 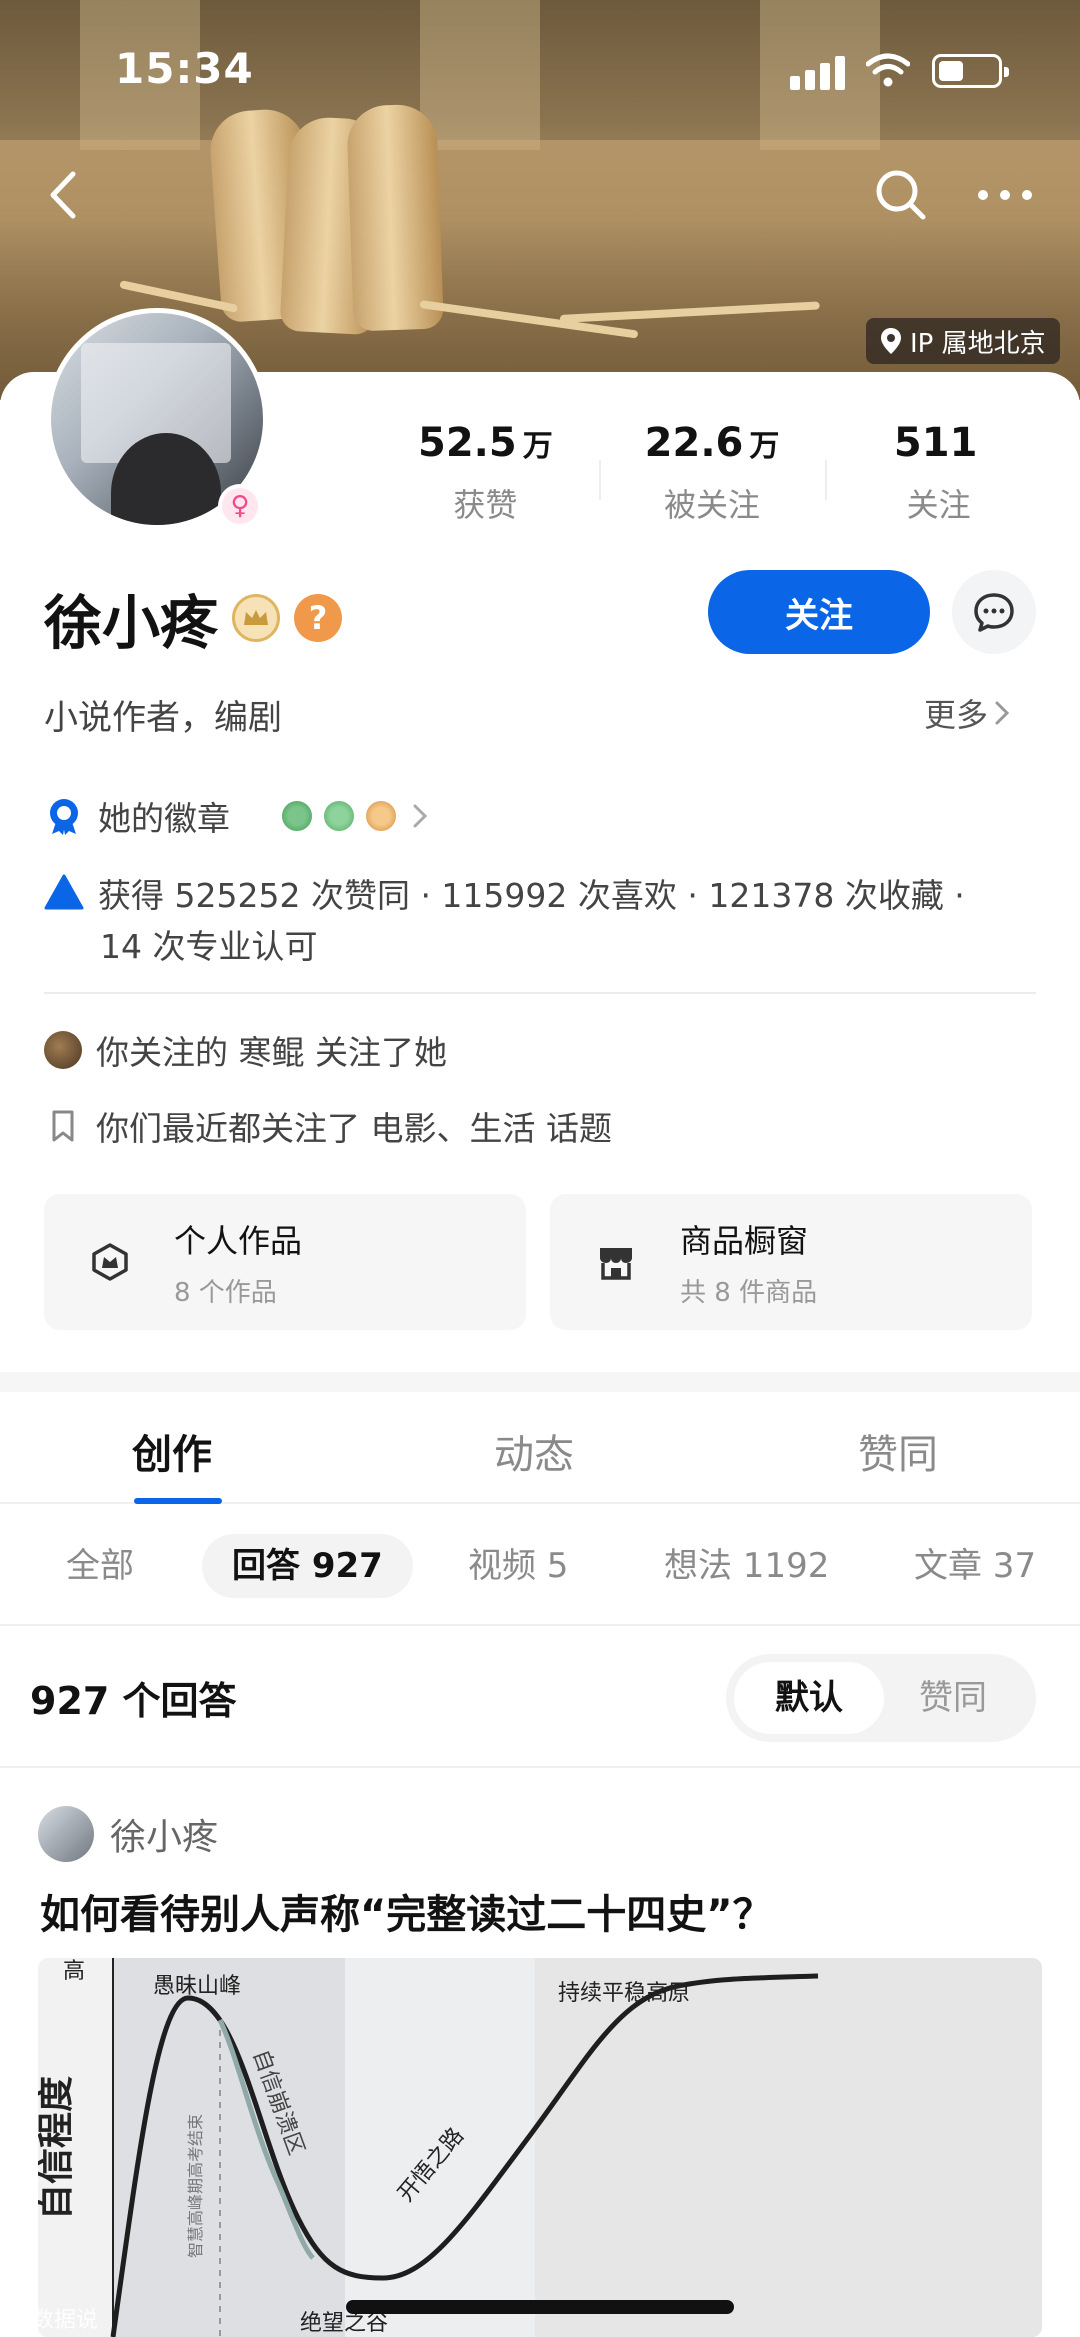 I want to click on tab-creation: 创作, so click(x=172, y=1451).